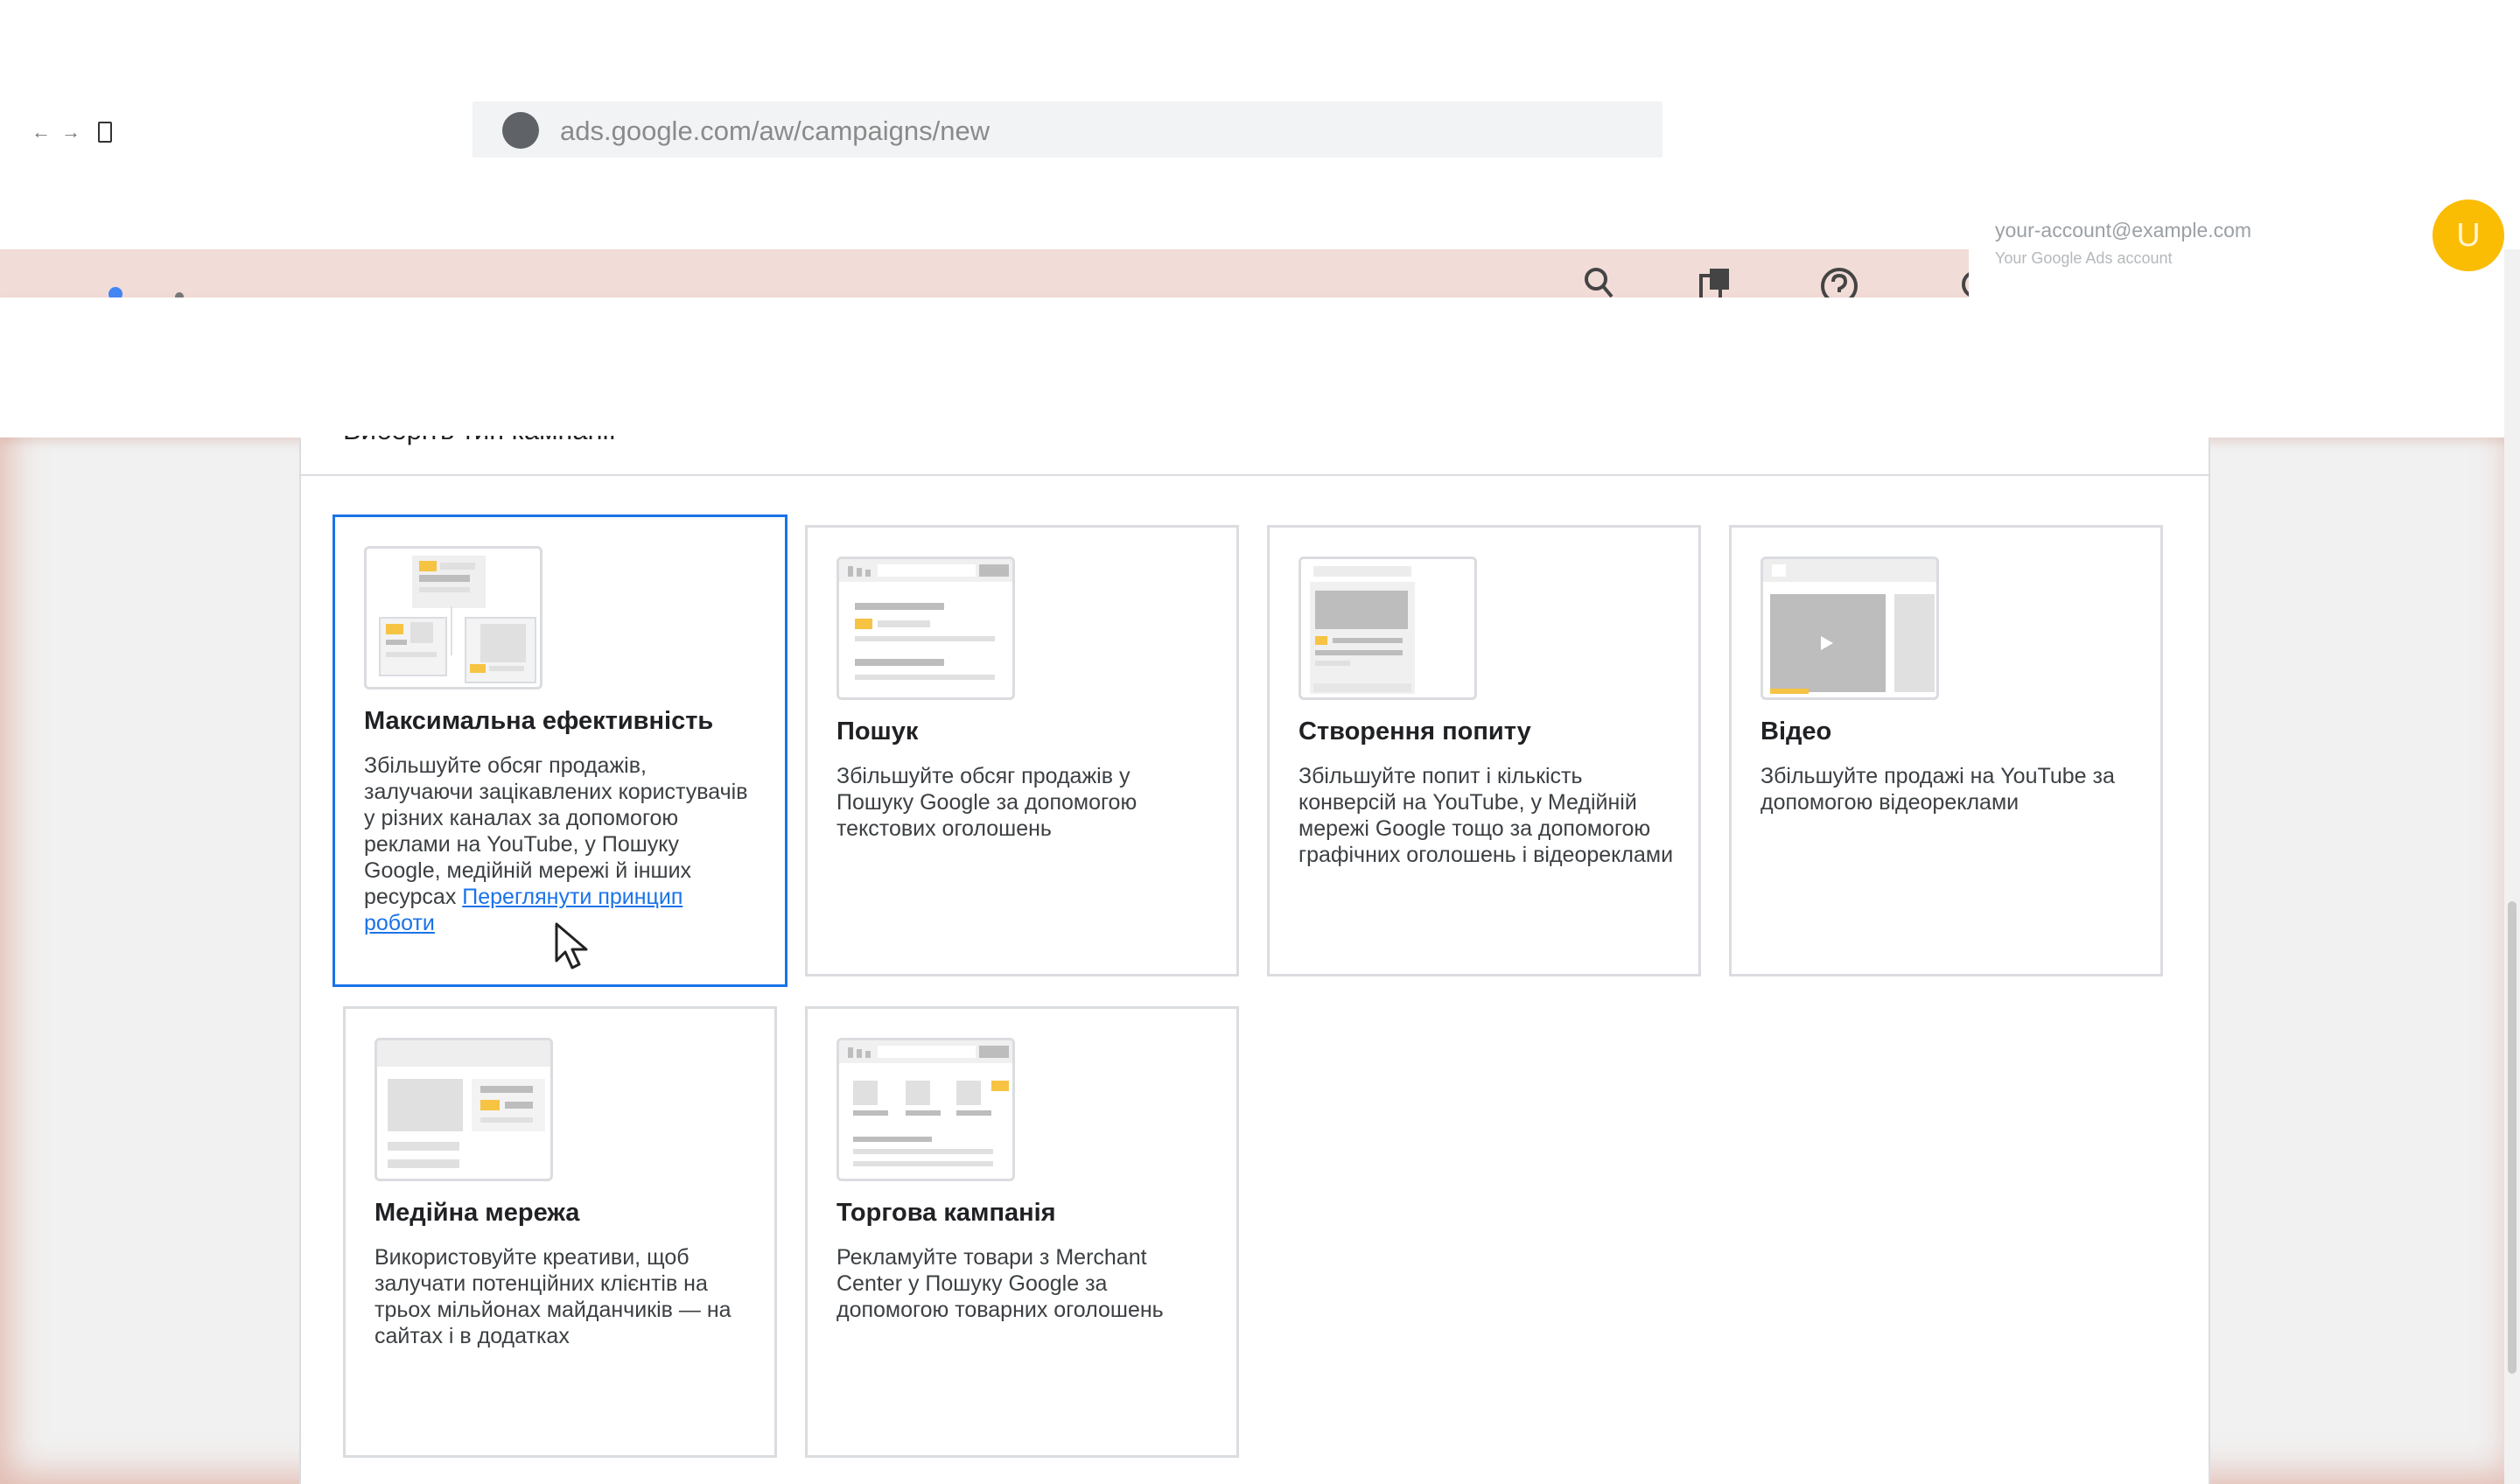 This screenshot has height=1484, width=2520. I want to click on forward-icon: →, so click(70, 132).